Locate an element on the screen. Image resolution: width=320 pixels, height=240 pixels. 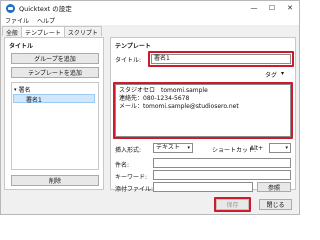
keyword-label: キーワード: is located at coordinates (131, 177).